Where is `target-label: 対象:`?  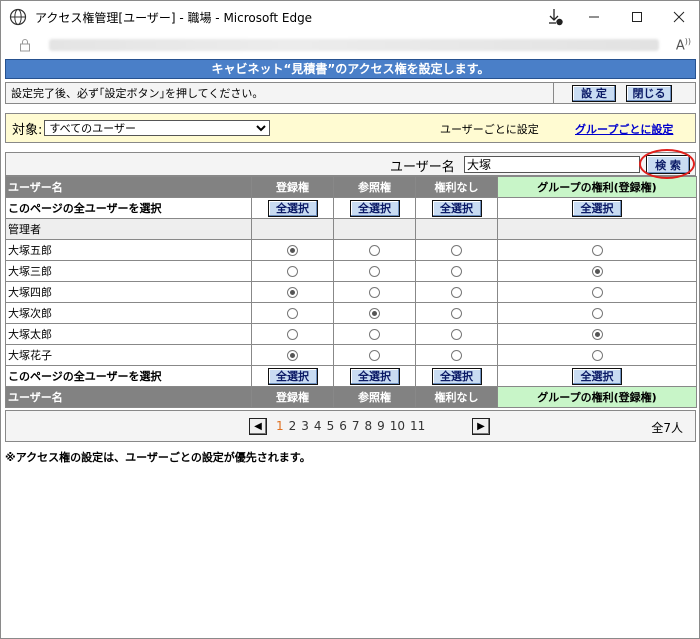
target-label: 対象: is located at coordinates (27, 130).